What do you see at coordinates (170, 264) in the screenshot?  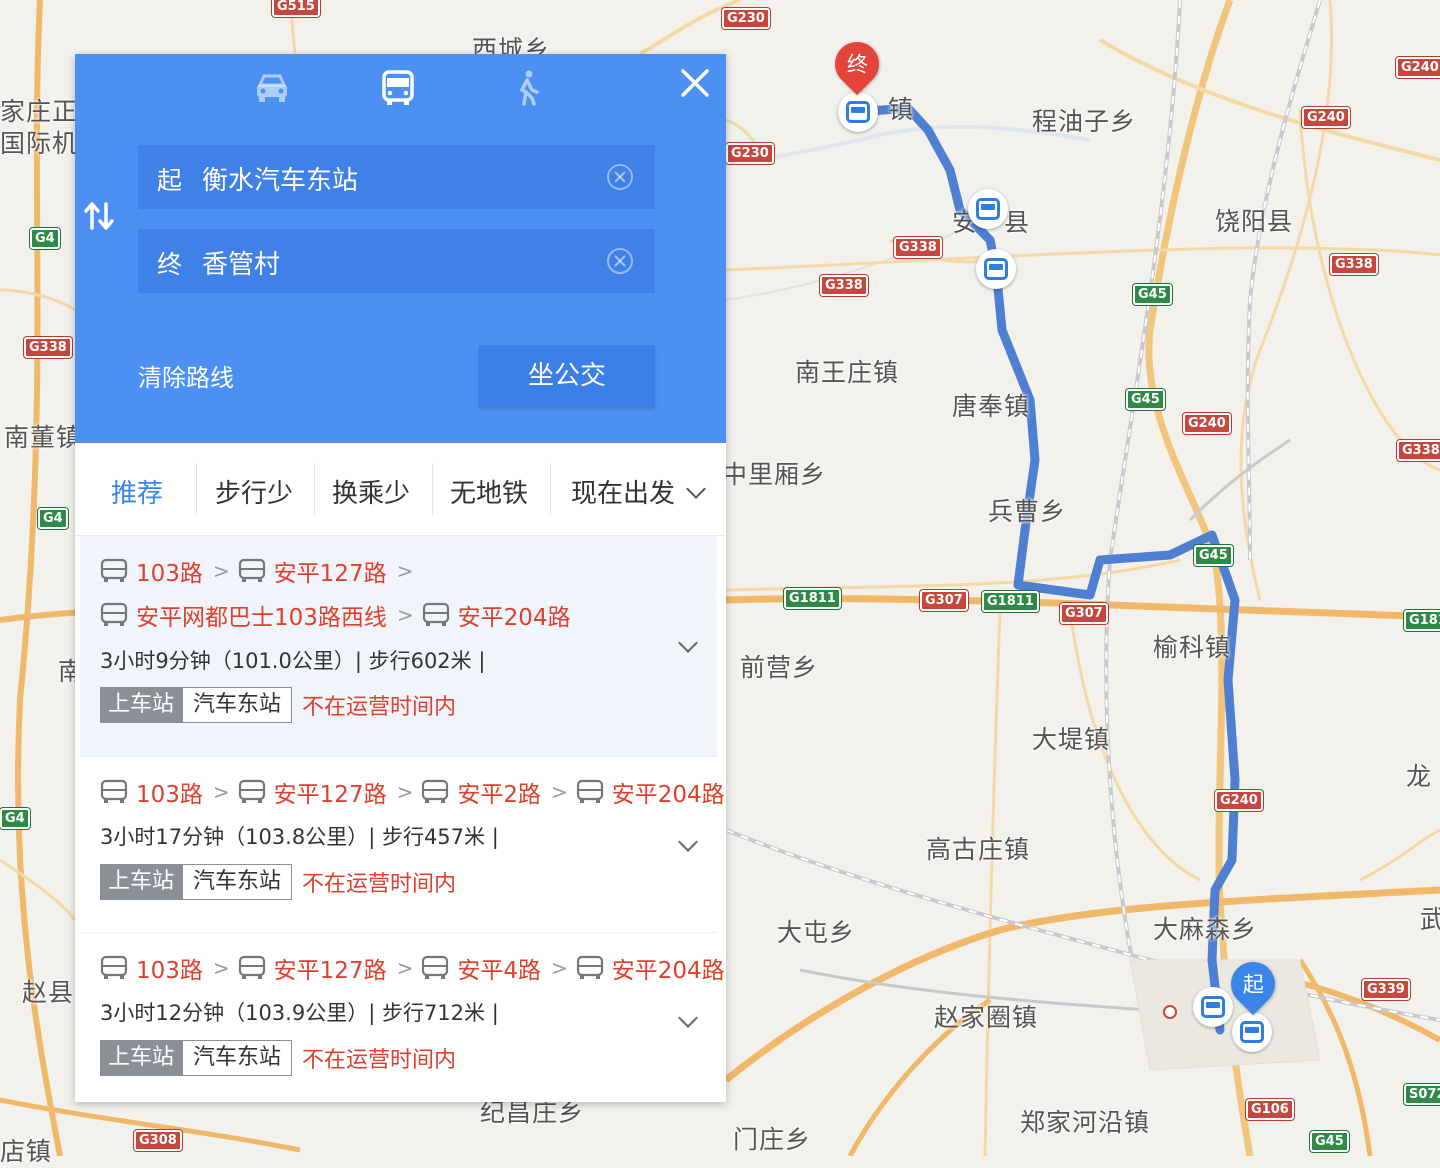 I see `end-tag: 终` at bounding box center [170, 264].